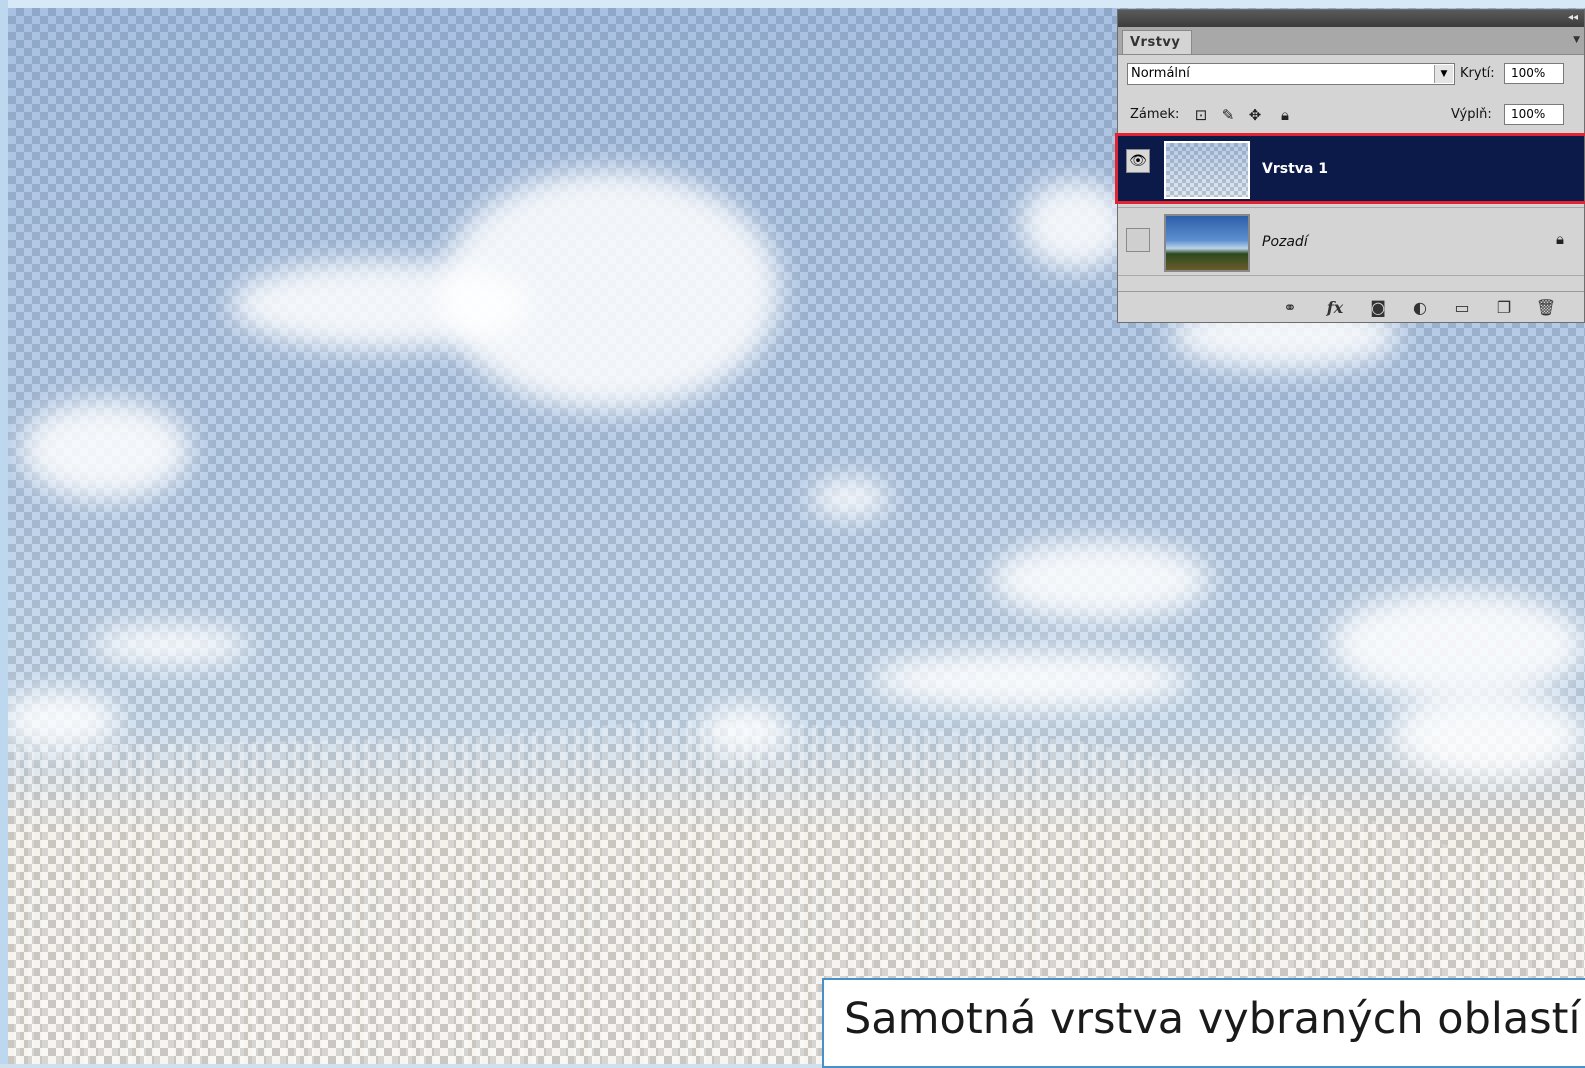 The width and height of the screenshot is (1585, 1068). What do you see at coordinates (1471, 114) in the screenshot?
I see `fill-label: Výplň:` at bounding box center [1471, 114].